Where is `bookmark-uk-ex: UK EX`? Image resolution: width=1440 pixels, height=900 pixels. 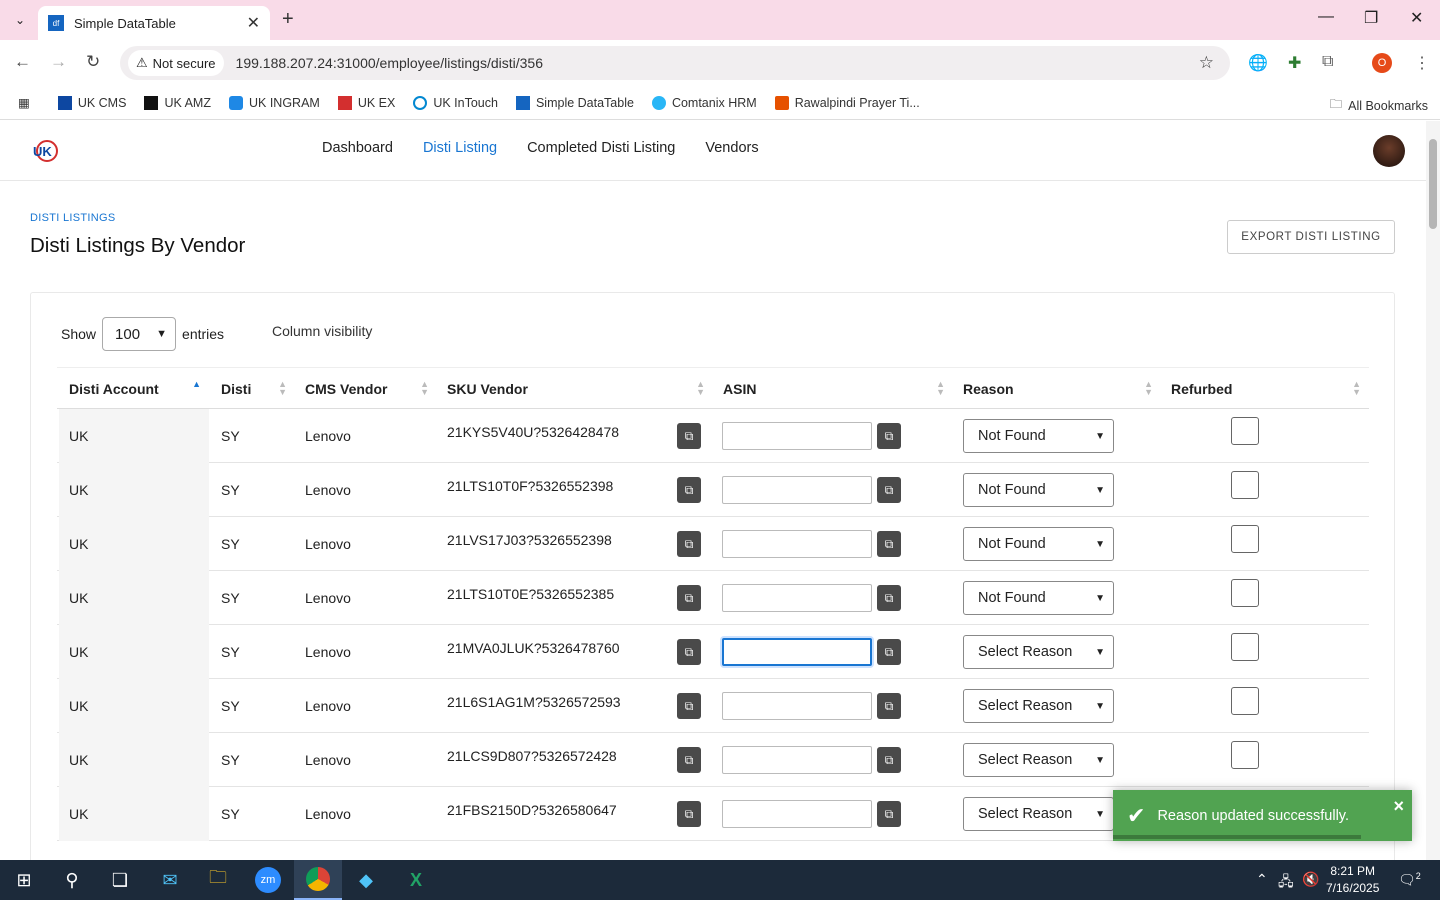 bookmark-uk-ex: UK EX is located at coordinates (366, 102).